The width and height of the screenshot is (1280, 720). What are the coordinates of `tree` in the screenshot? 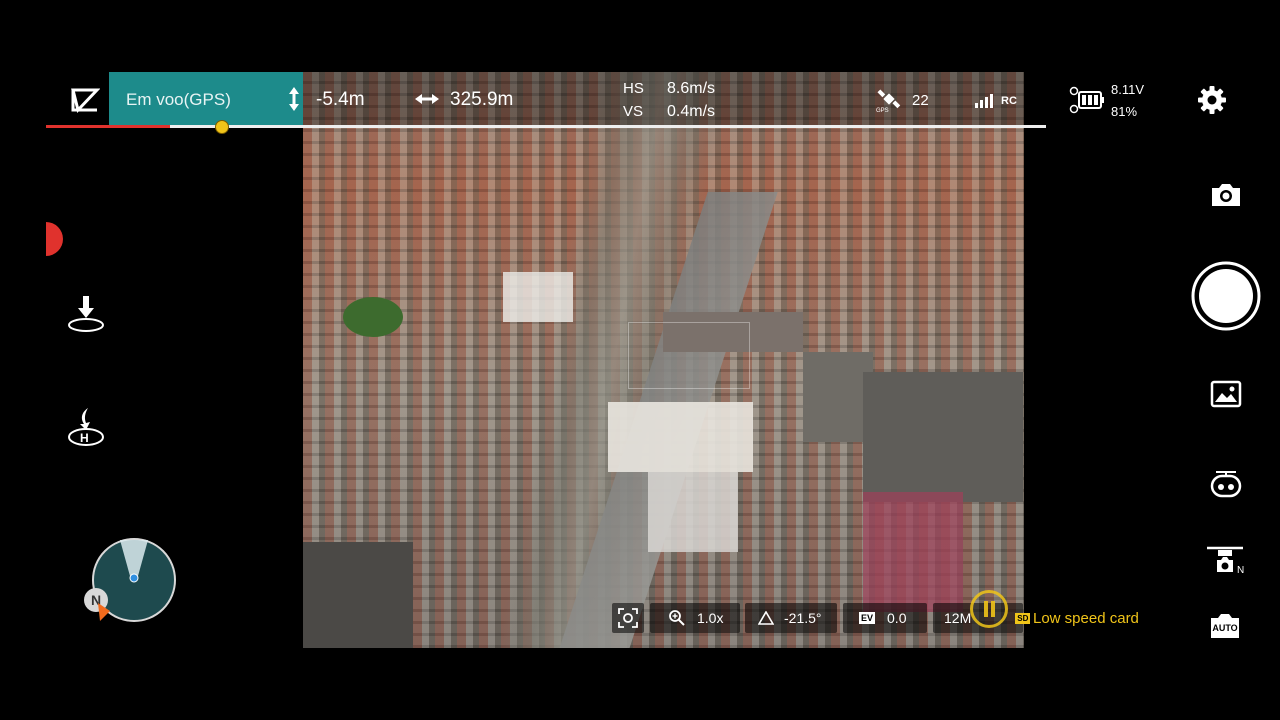 It's located at (373, 317).